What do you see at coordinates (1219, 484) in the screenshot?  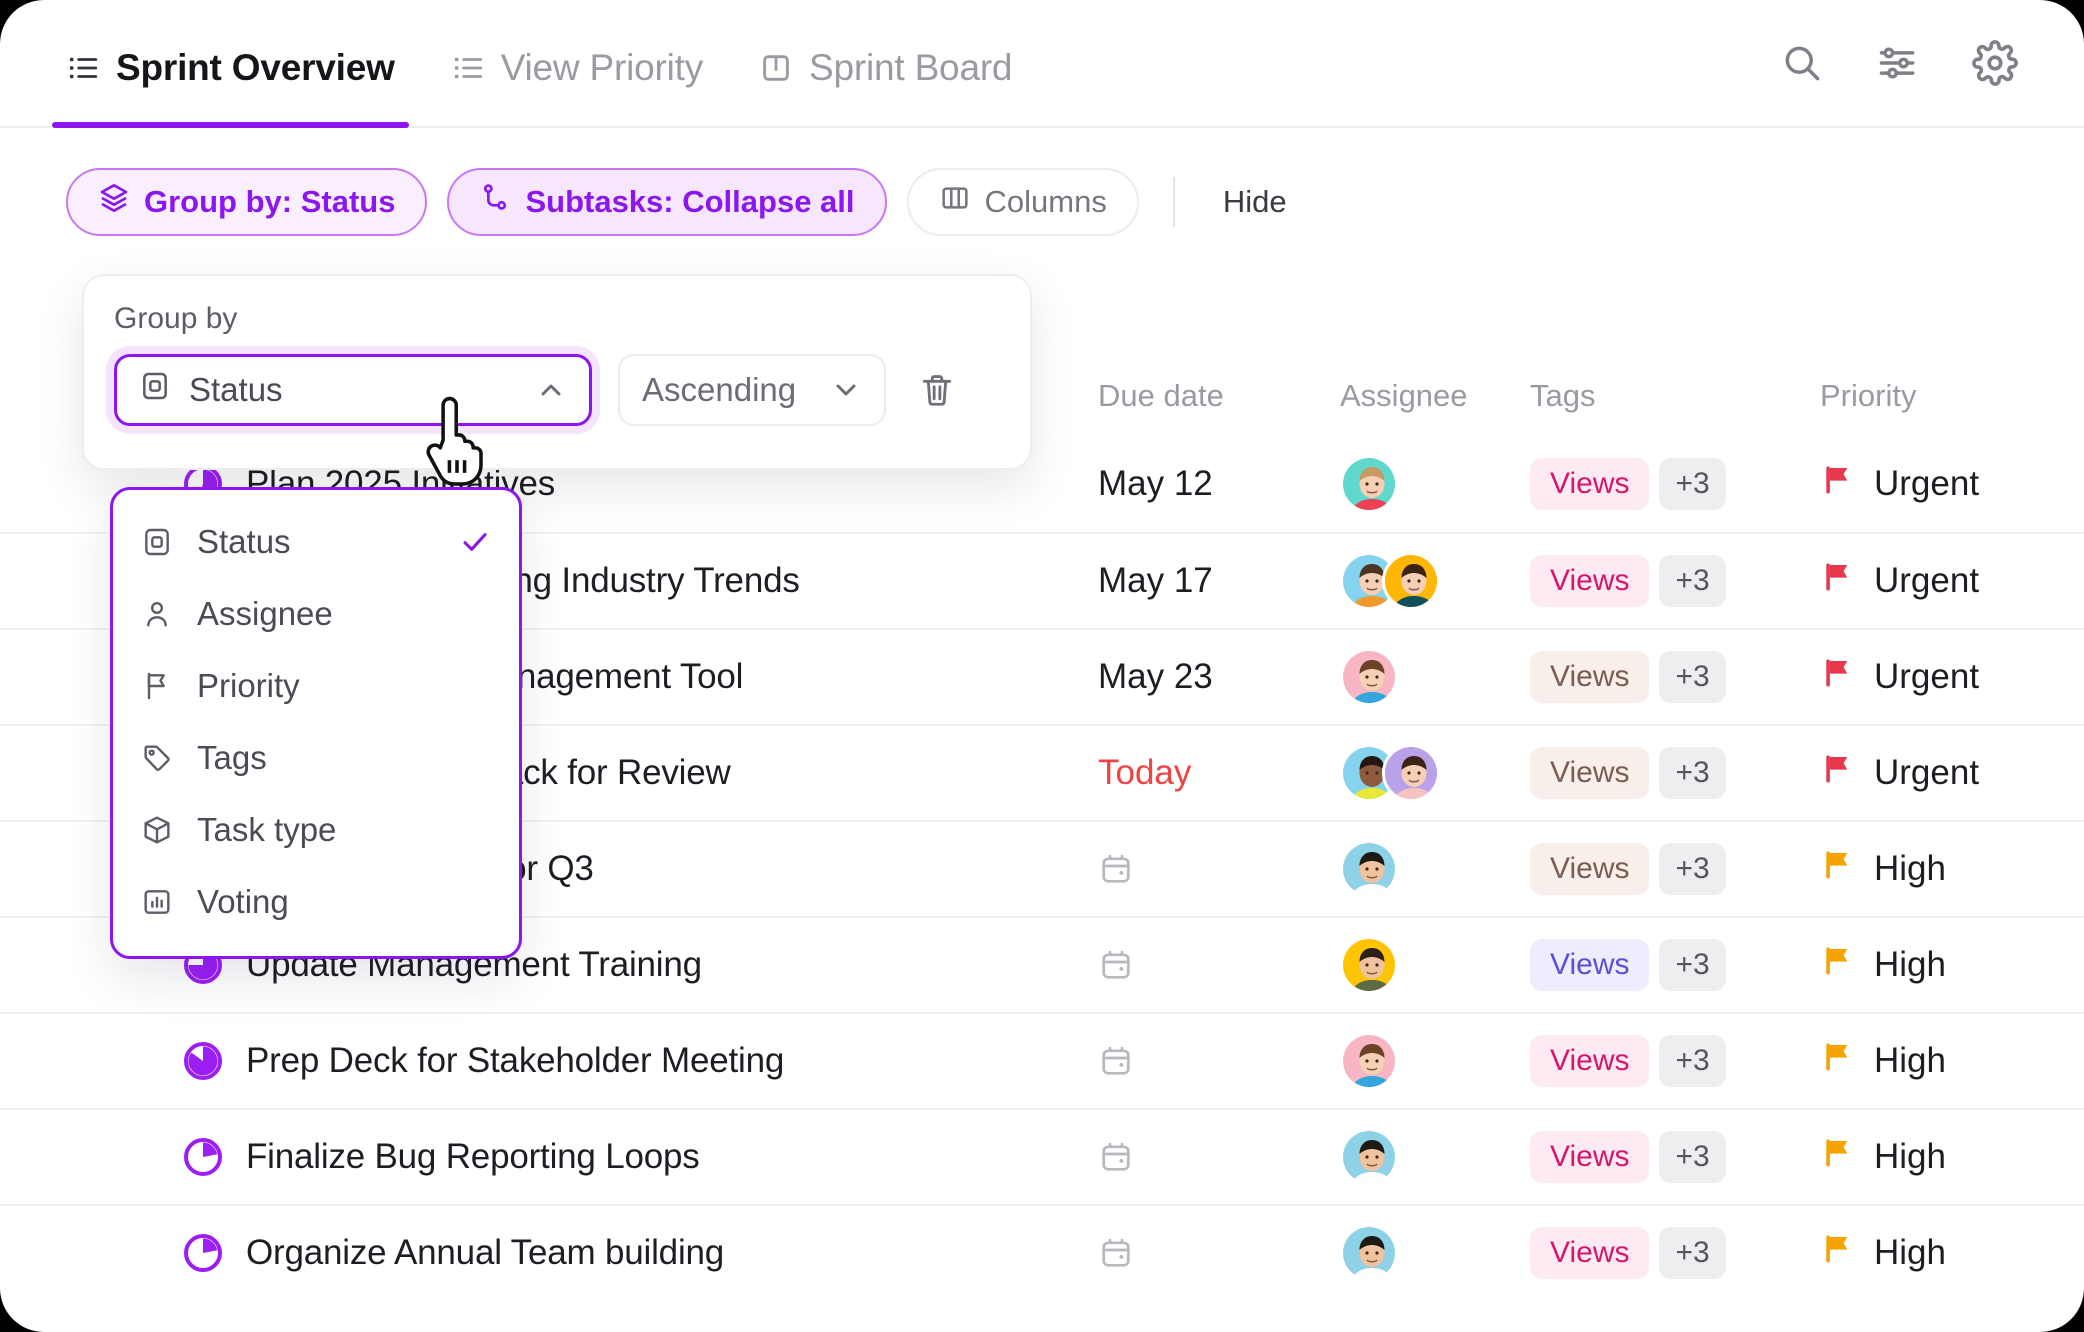 I see `due-date-cell: May 12` at bounding box center [1219, 484].